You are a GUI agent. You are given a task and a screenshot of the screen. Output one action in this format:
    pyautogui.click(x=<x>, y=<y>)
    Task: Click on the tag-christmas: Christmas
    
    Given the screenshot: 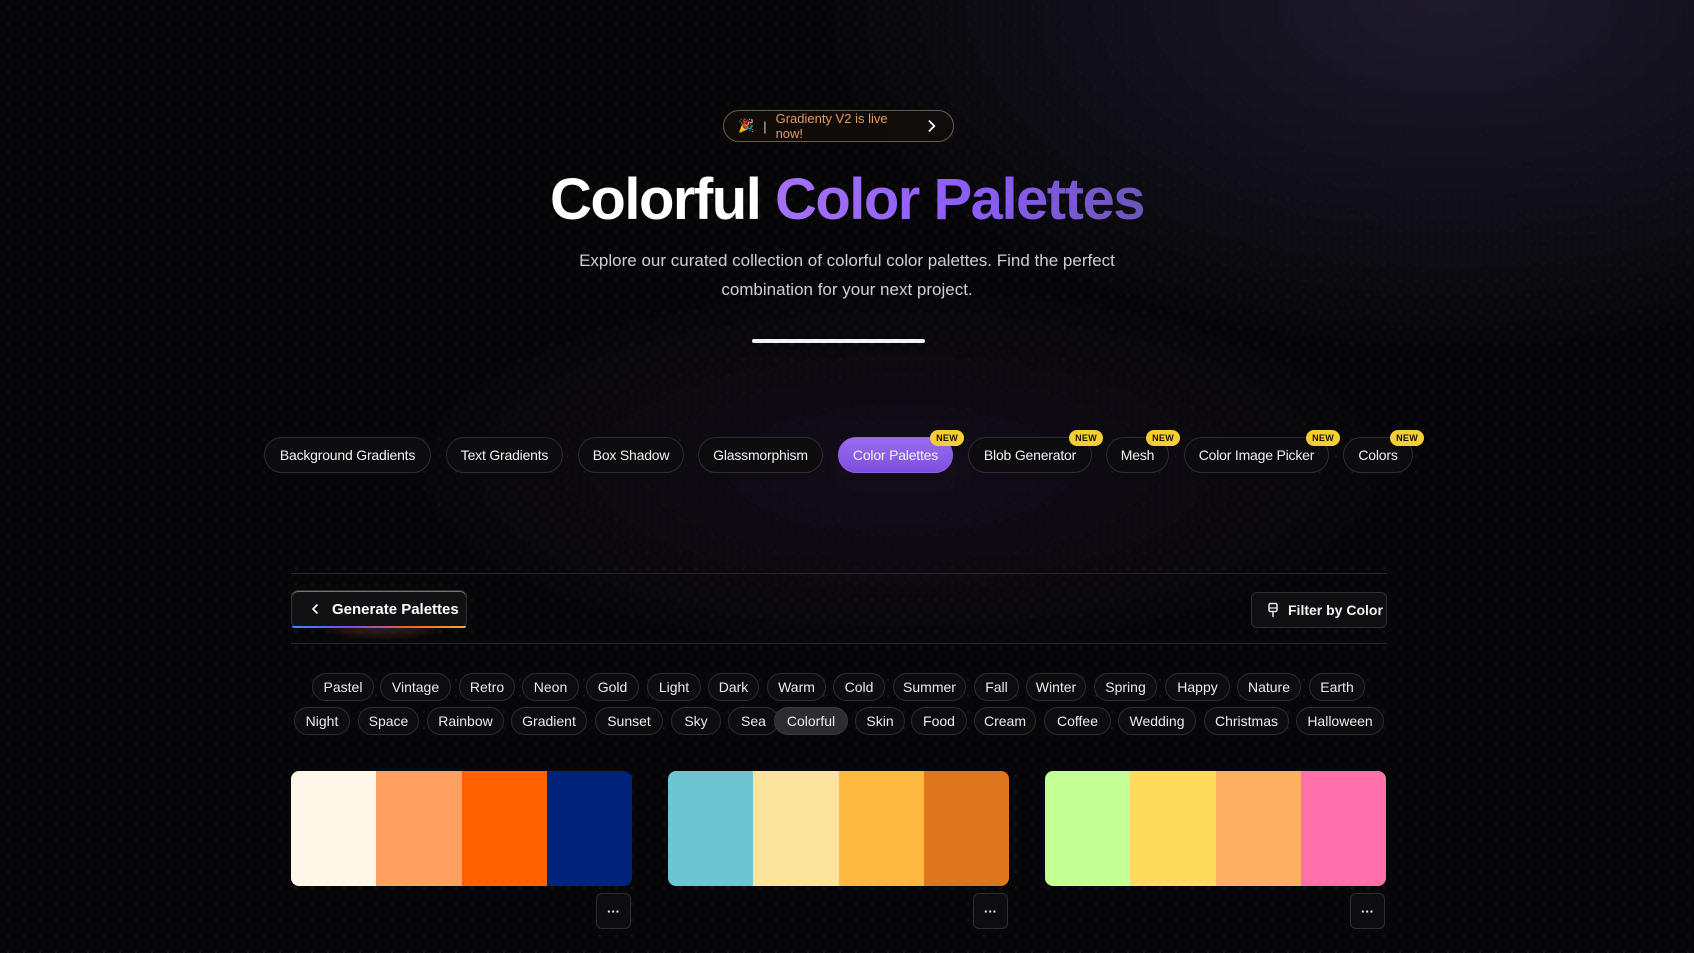 What is the action you would take?
    pyautogui.click(x=1246, y=721)
    